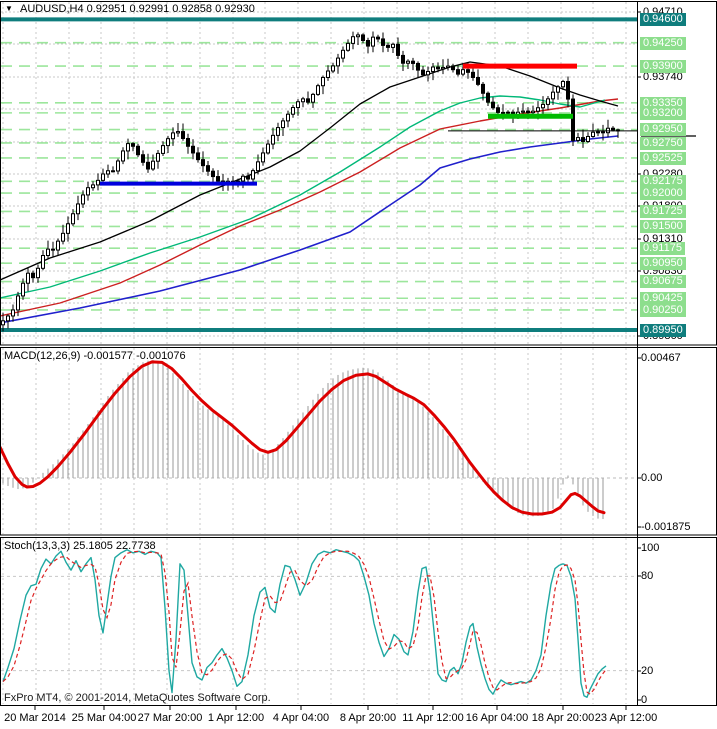 This screenshot has width=717, height=729. Describe the element at coordinates (677, 353) in the screenshot. I see `price-axis` at that location.